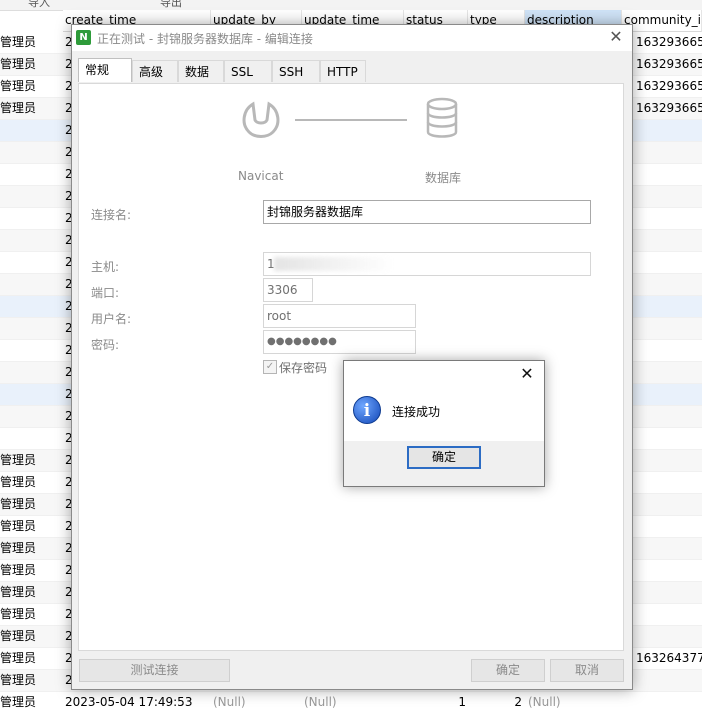  I want to click on tab-ssl: SSL, so click(248, 71).